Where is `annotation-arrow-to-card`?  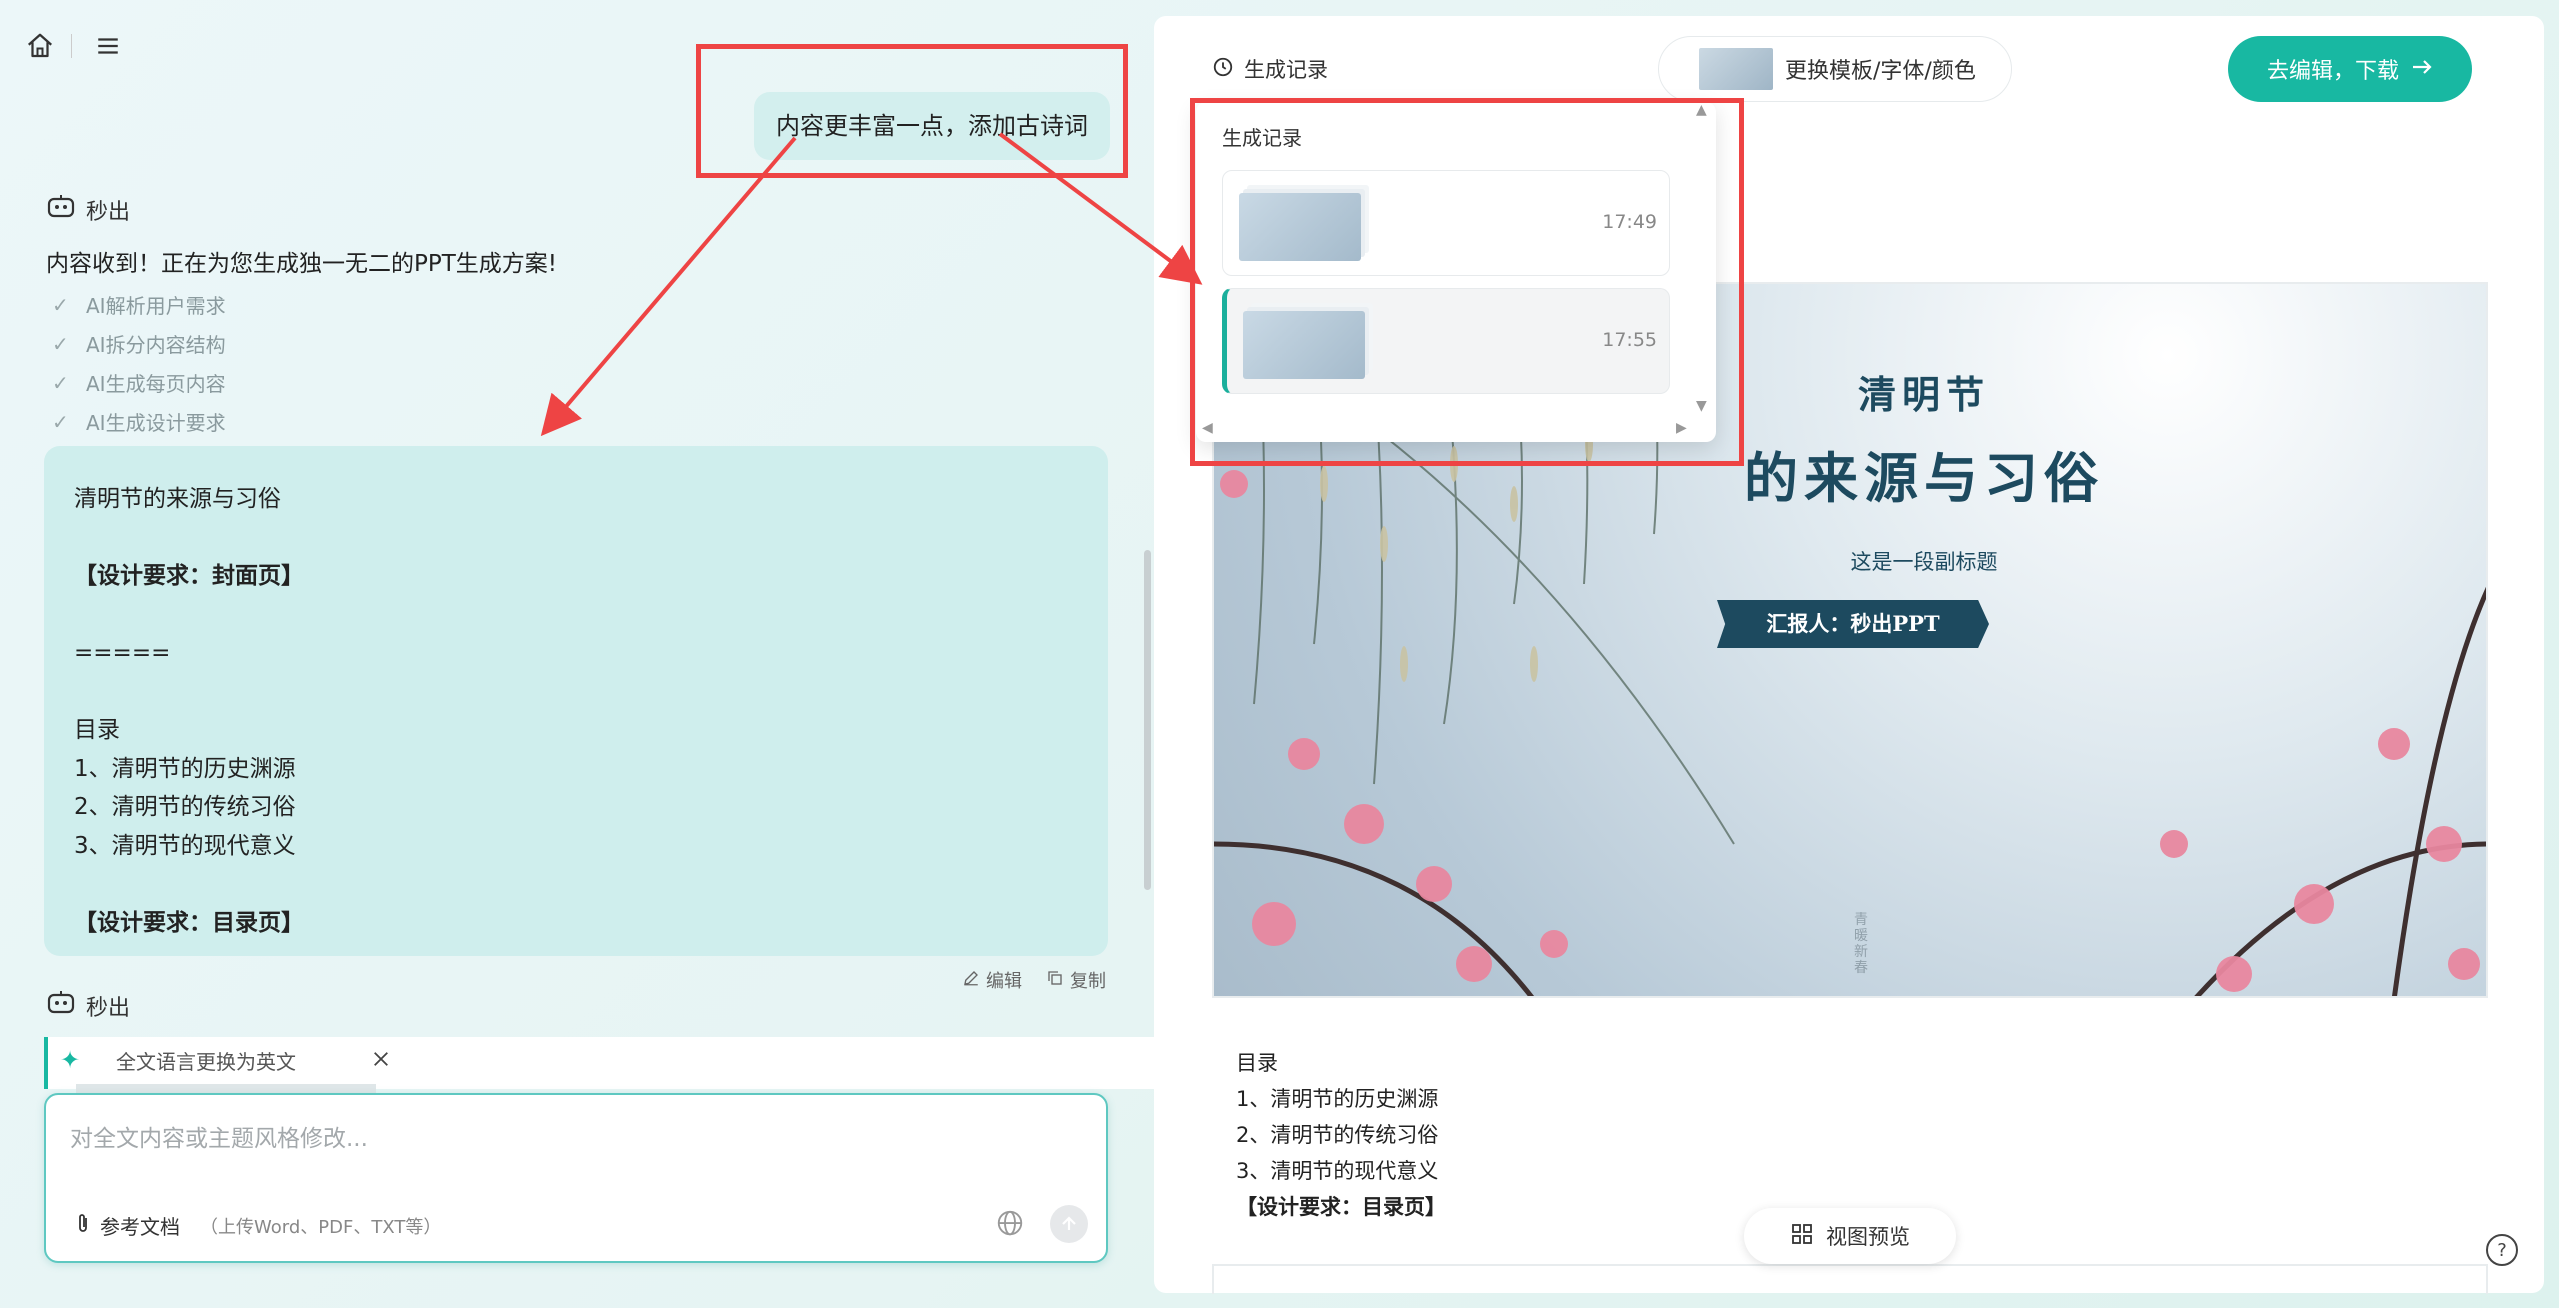 annotation-arrow-to-card is located at coordinates (668, 286).